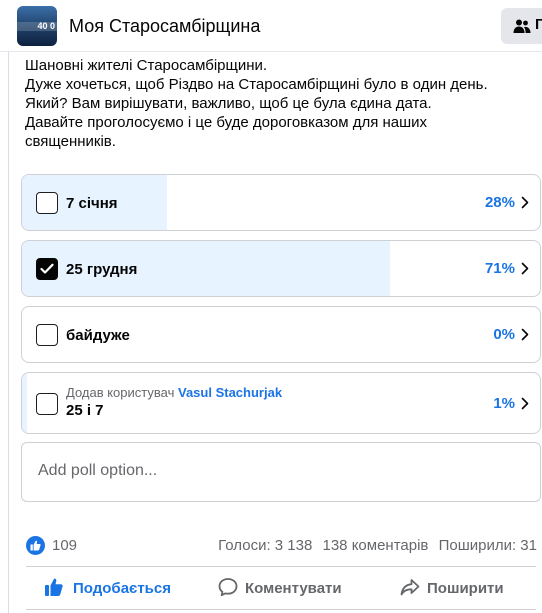  What do you see at coordinates (230, 392) in the screenshot?
I see `added-by-user-link: Vasul Stachurjak` at bounding box center [230, 392].